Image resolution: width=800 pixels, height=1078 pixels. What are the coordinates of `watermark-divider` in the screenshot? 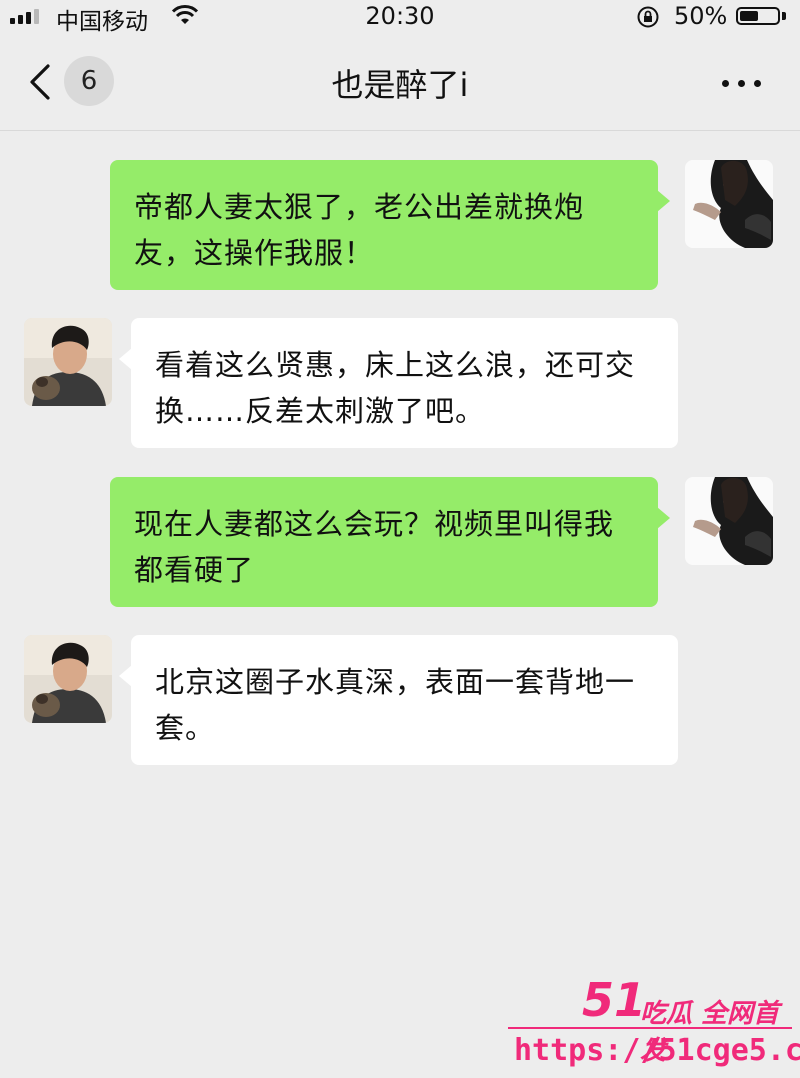 It's located at (650, 1028).